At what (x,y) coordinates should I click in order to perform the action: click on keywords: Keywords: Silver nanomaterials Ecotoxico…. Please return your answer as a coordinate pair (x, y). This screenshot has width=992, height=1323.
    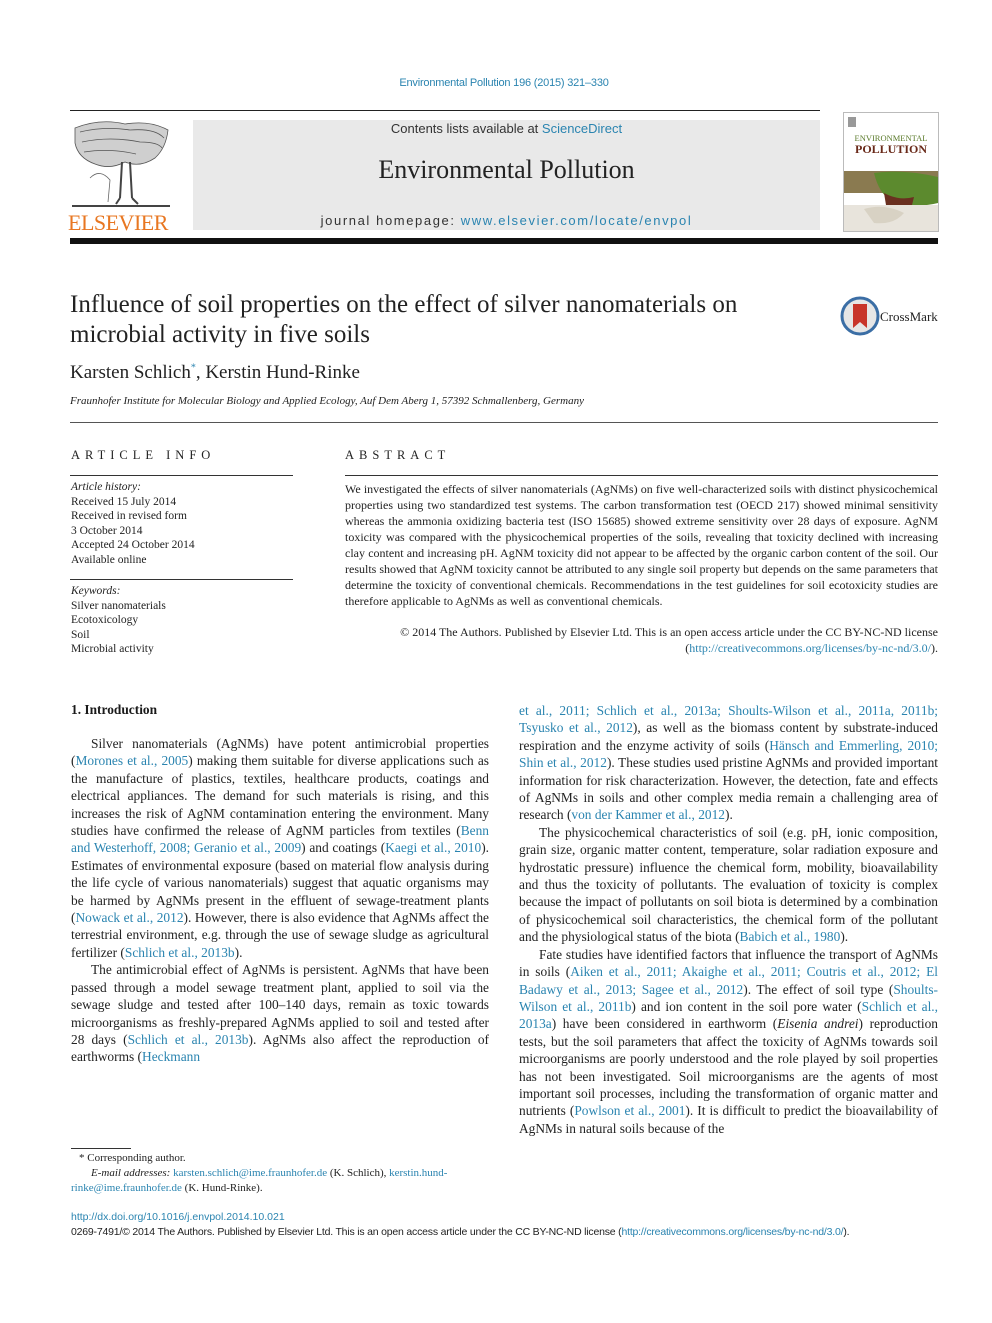
    Looking at the image, I should click on (118, 620).